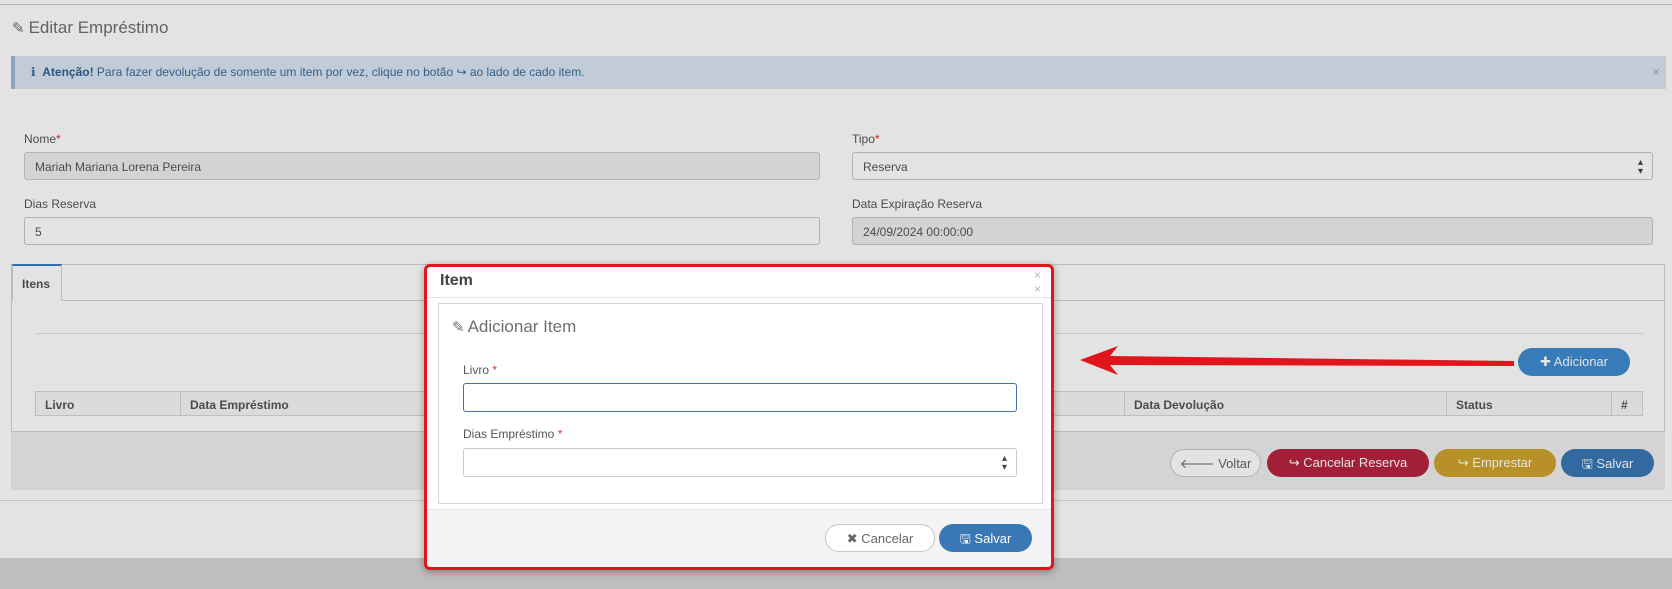 The image size is (1672, 589). What do you see at coordinates (852, 538) in the screenshot?
I see `close-icon: ✖` at bounding box center [852, 538].